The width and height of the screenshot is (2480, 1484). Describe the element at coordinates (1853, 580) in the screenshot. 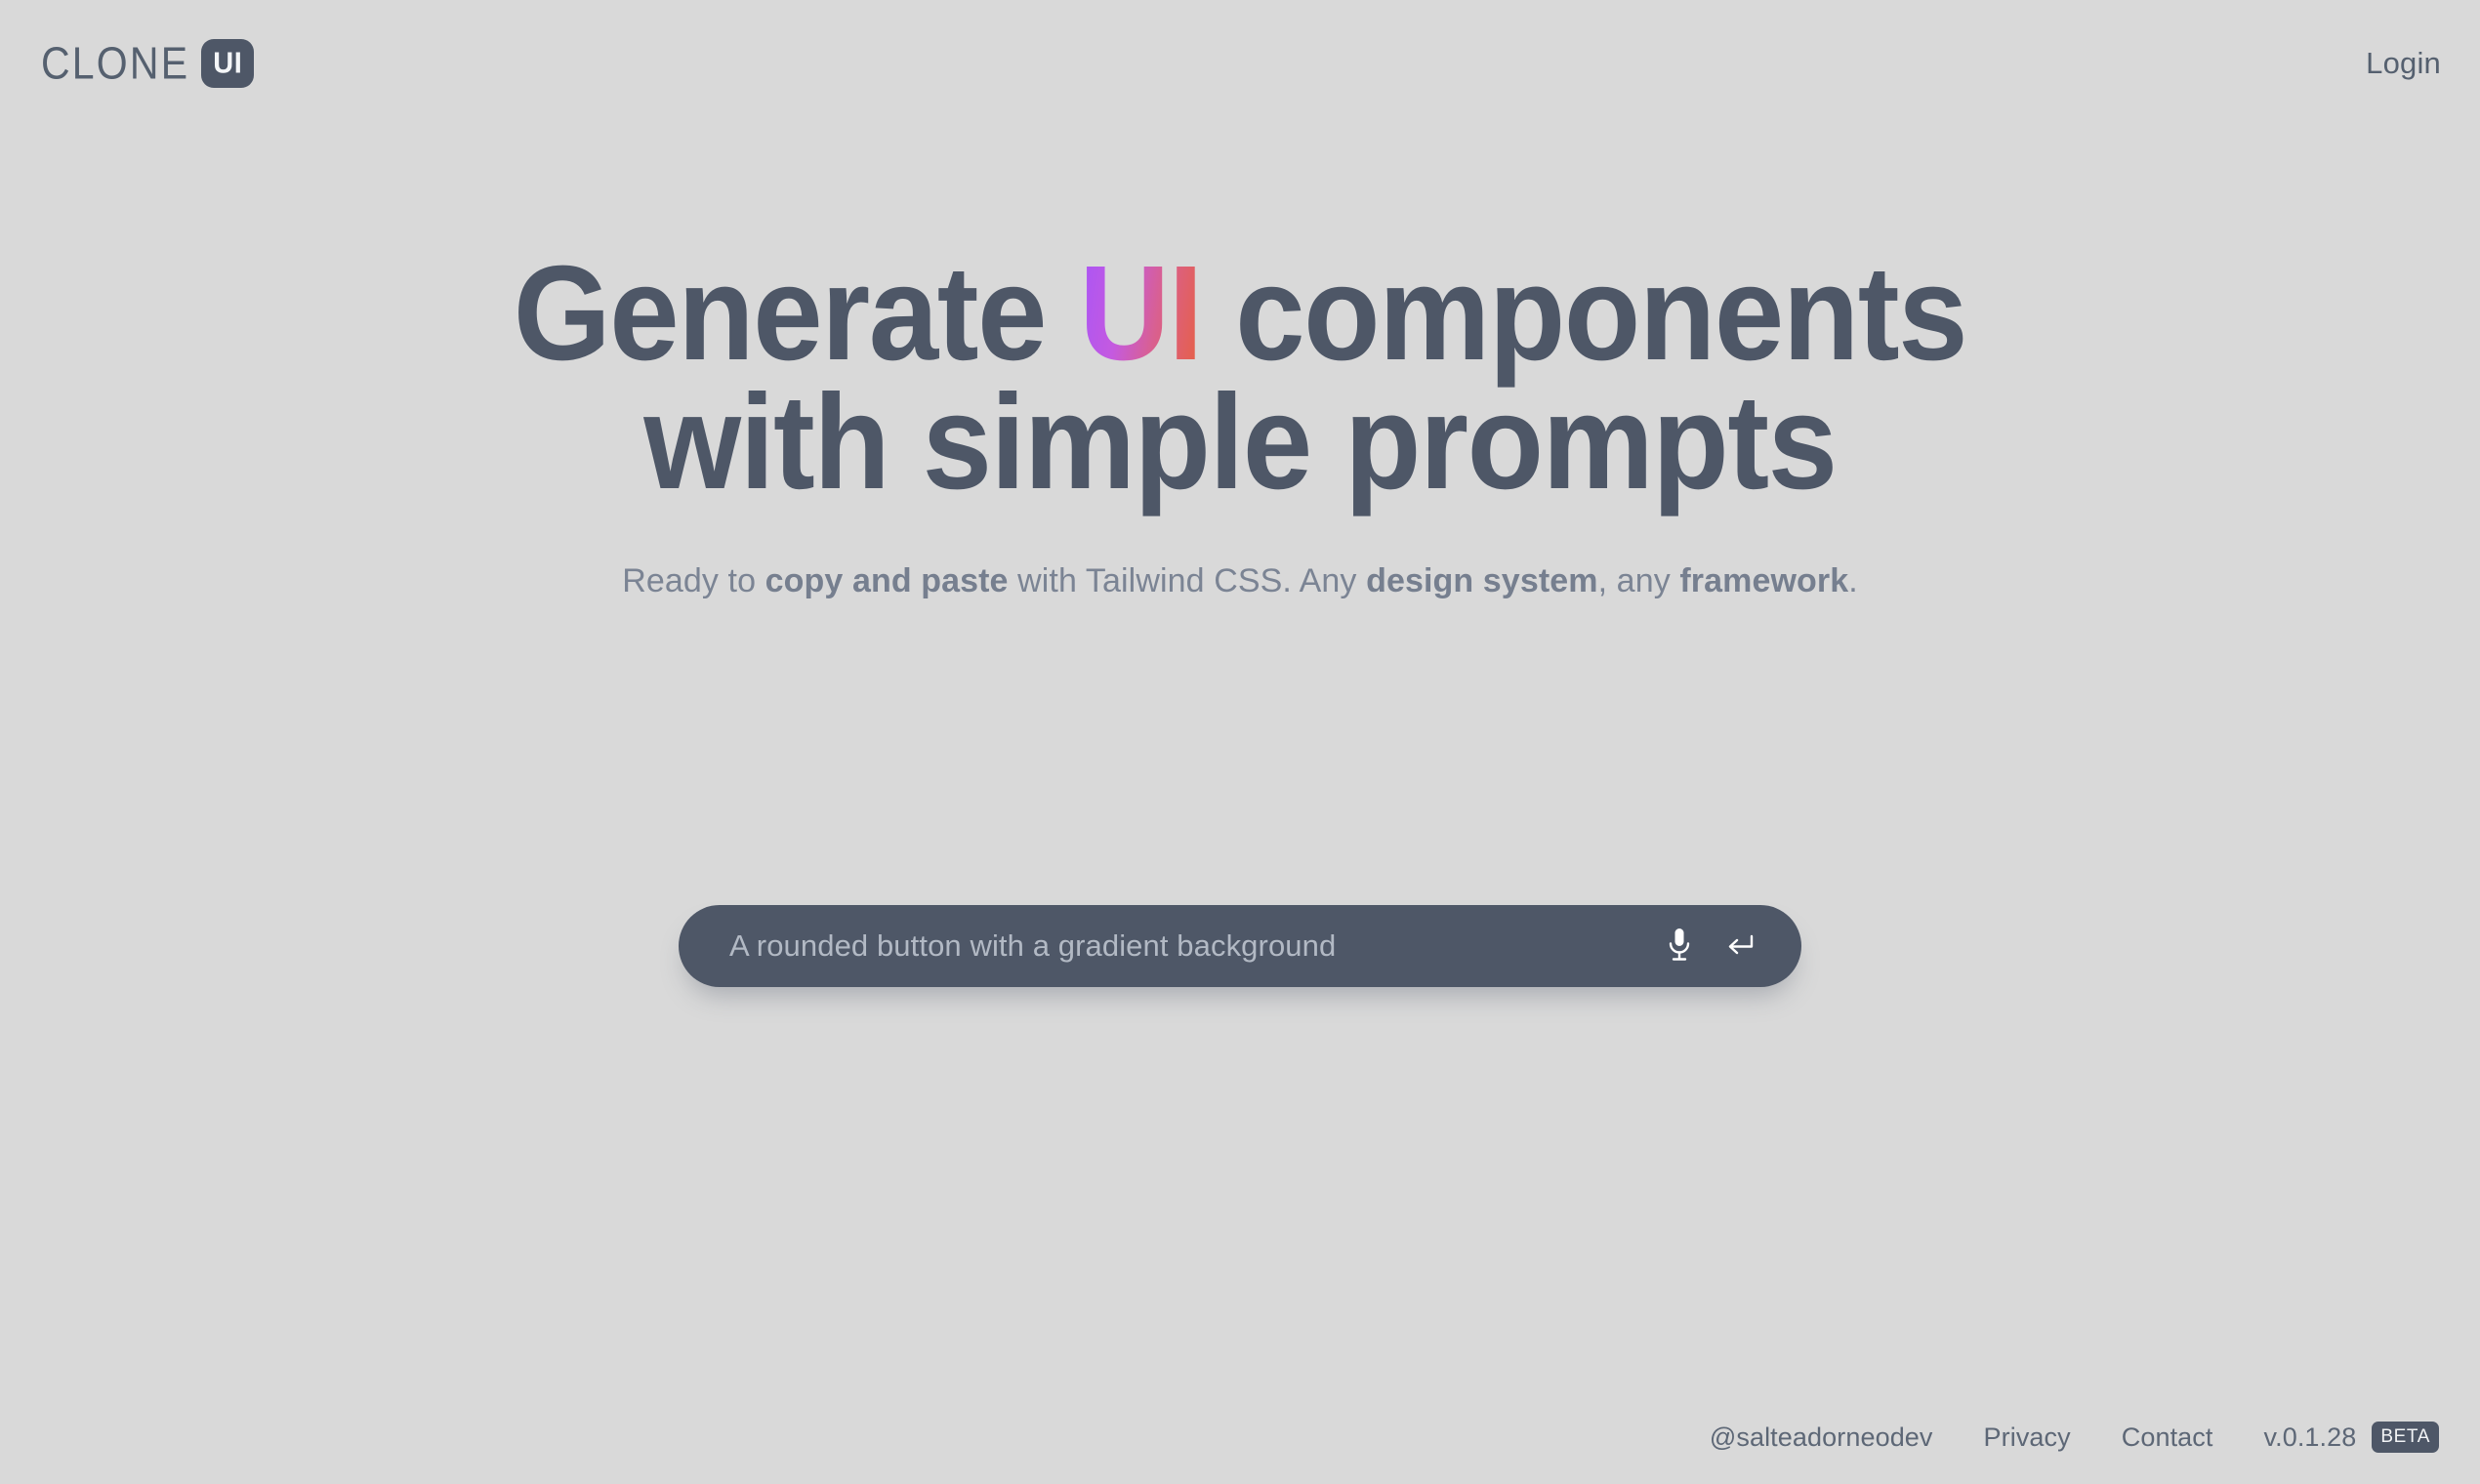

I see `subtitle-part-4: .` at that location.